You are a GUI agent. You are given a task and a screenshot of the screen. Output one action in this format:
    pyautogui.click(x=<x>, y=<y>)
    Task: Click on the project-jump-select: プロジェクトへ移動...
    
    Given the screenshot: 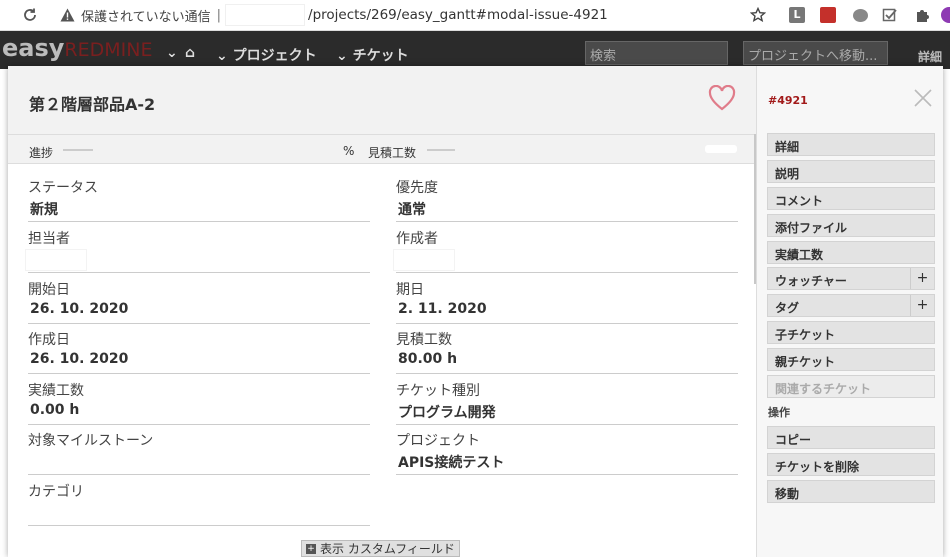 What is the action you would take?
    pyautogui.click(x=815, y=53)
    